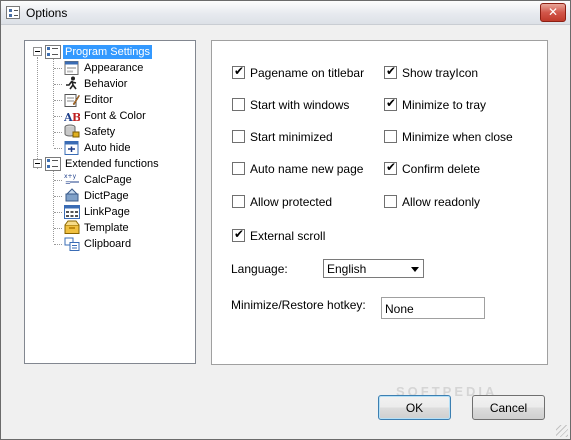  What do you see at coordinates (298, 305) in the screenshot?
I see `hotkey-label: Minimize/Restore hotkey:` at bounding box center [298, 305].